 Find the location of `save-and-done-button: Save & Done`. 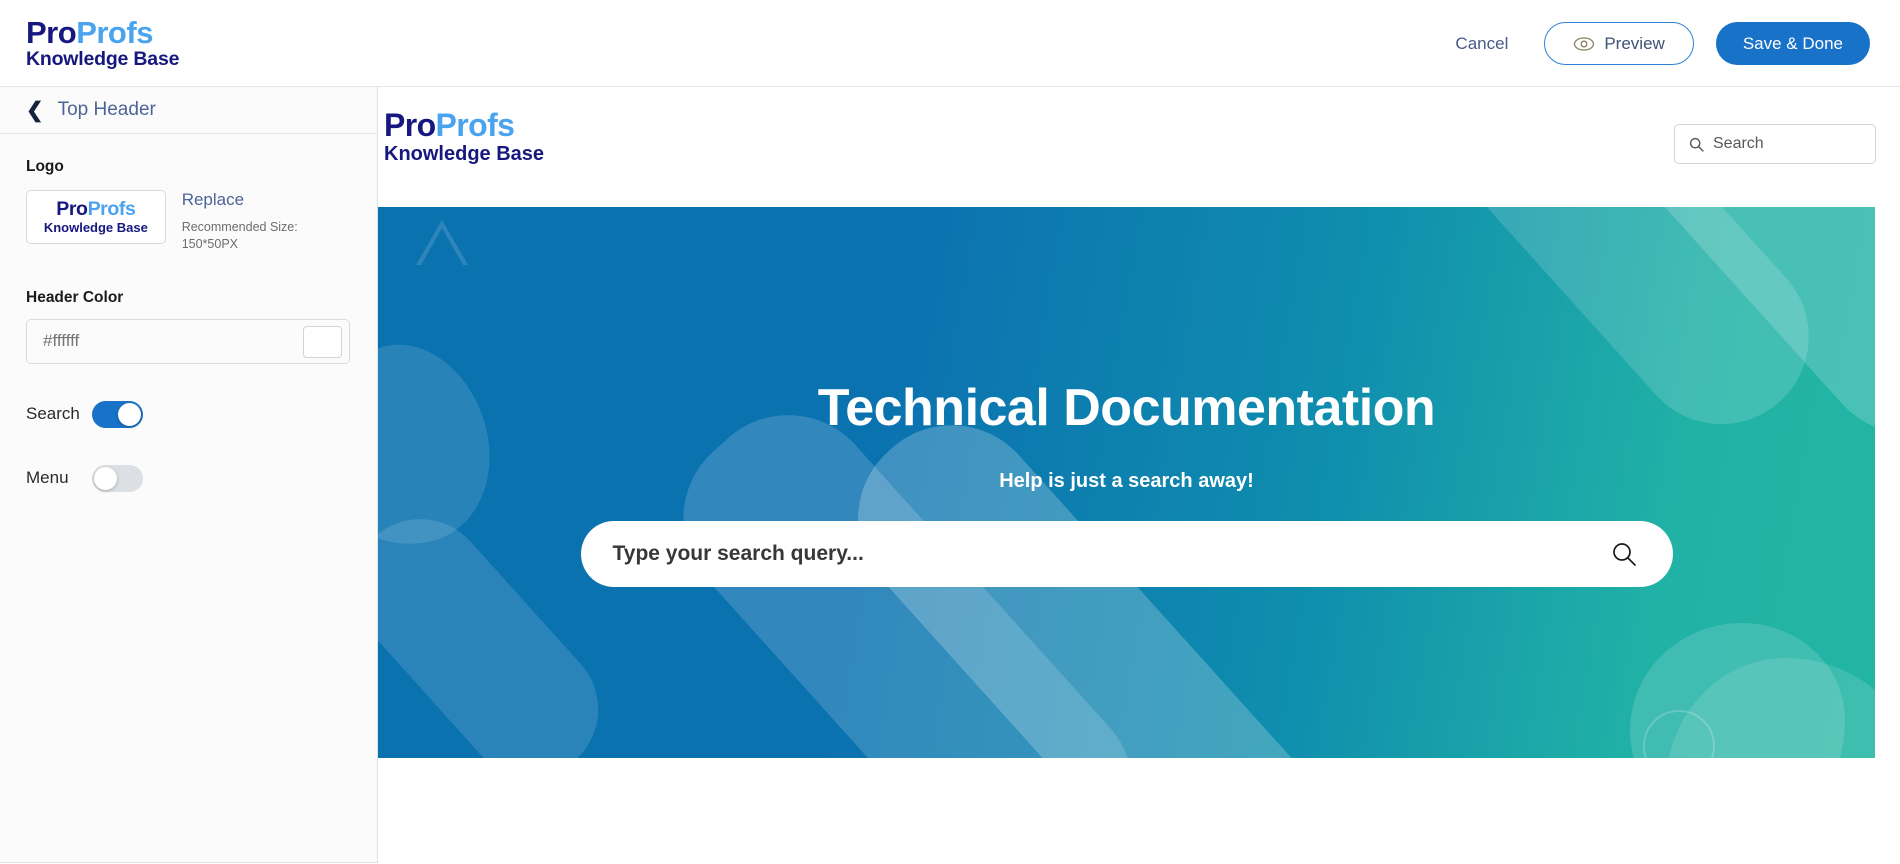

save-and-done-button: Save & Done is located at coordinates (1792, 43).